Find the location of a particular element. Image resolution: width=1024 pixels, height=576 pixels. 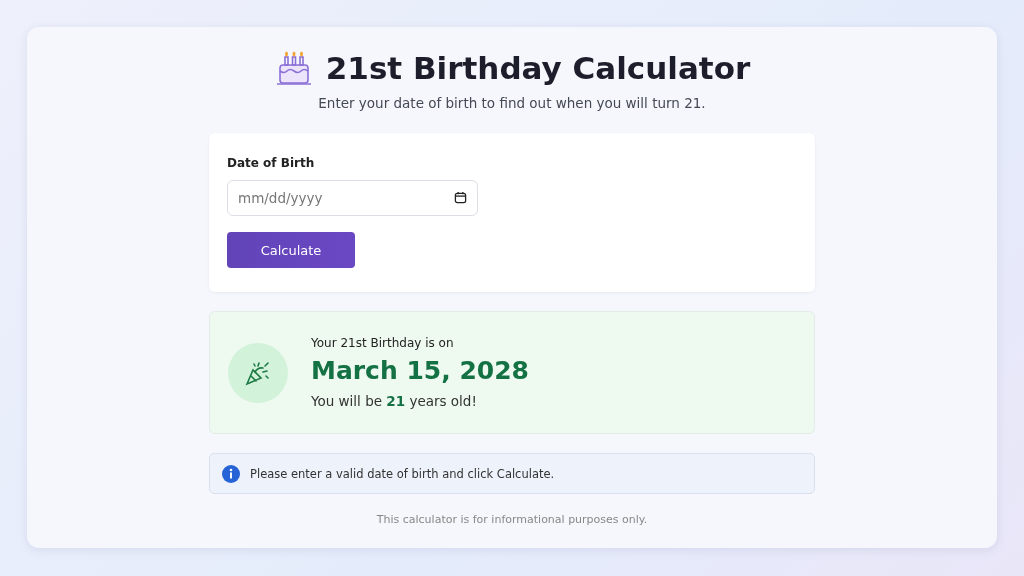

birthday-date: March 15, 2028 is located at coordinates (420, 370).